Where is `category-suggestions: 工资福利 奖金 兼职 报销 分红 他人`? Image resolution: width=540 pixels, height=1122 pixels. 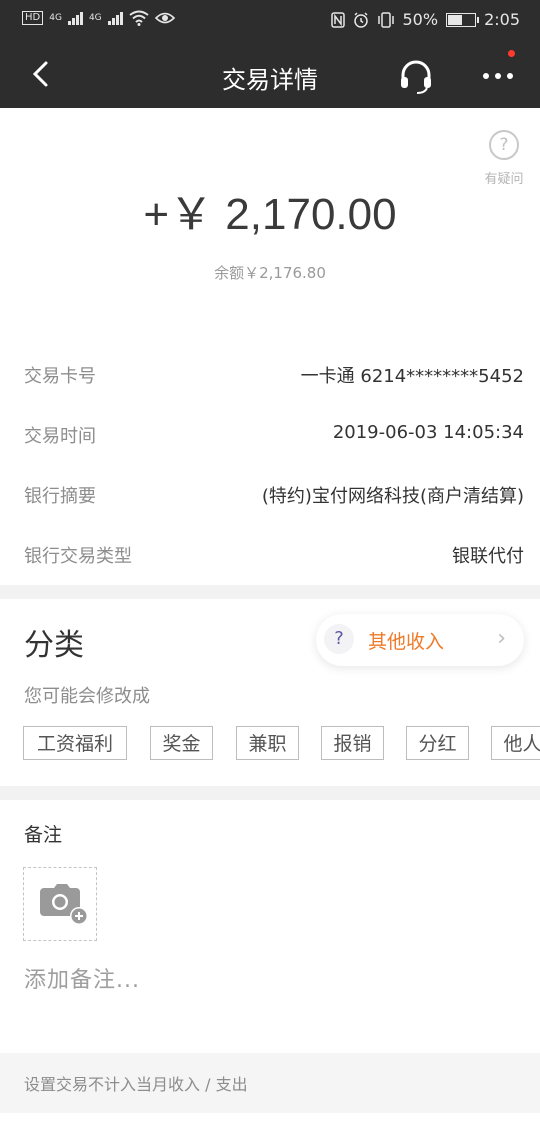
category-suggestions: 工资福利 奖金 兼职 报销 分红 他人 is located at coordinates (281, 744).